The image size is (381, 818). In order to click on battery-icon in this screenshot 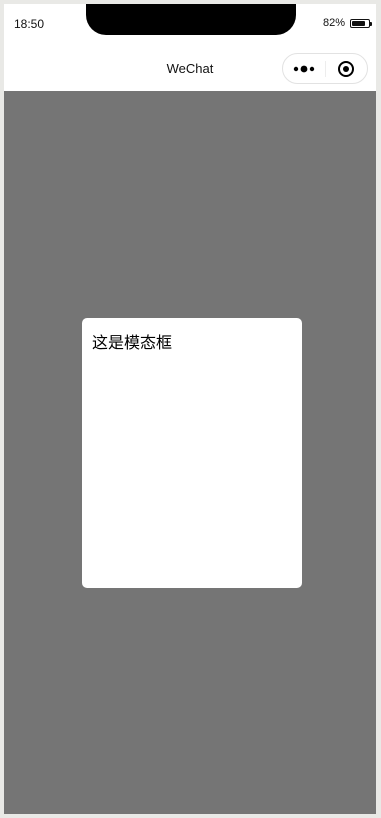, I will do `click(361, 23)`.